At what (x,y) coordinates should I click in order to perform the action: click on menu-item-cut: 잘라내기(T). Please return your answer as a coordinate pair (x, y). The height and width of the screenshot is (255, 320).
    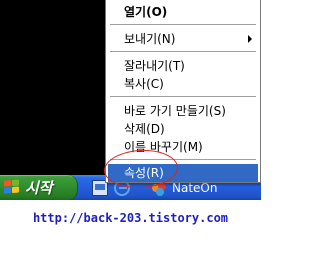
    Looking at the image, I should click on (183, 66).